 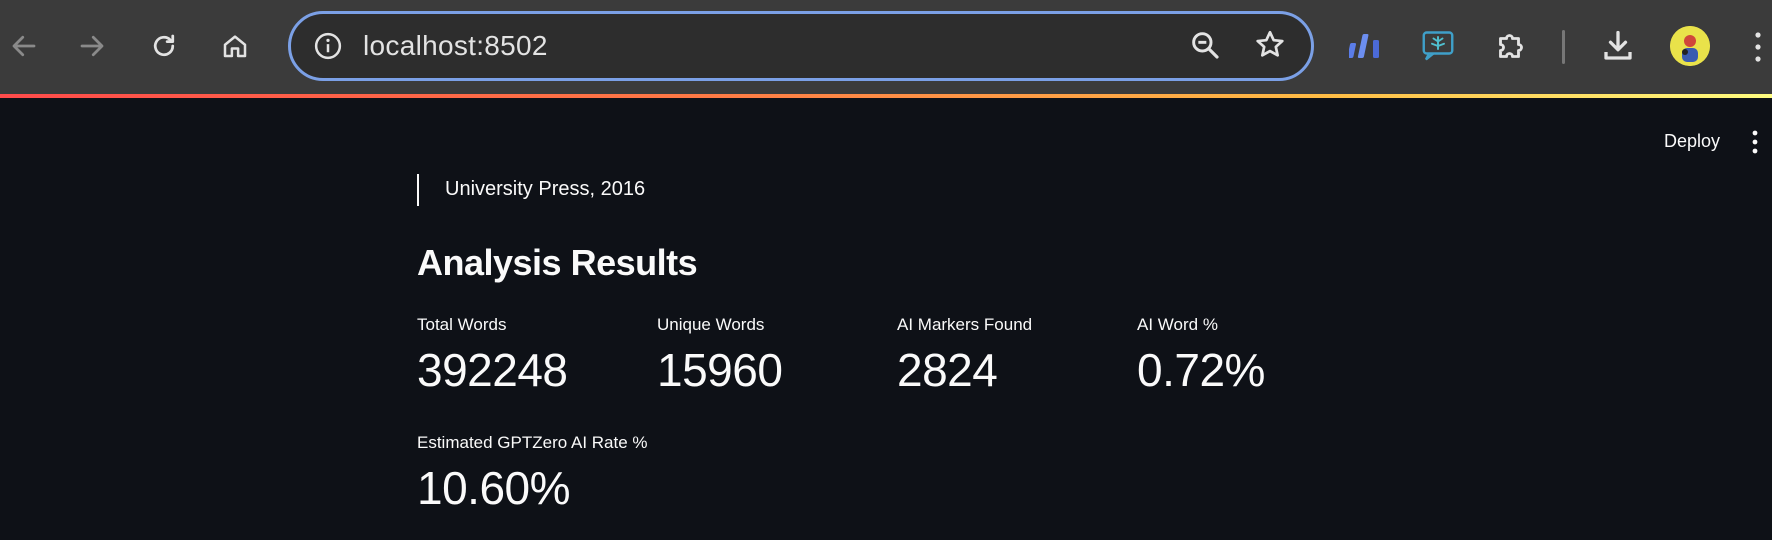 I want to click on blockquote: University Press, 2016, so click(x=531, y=190).